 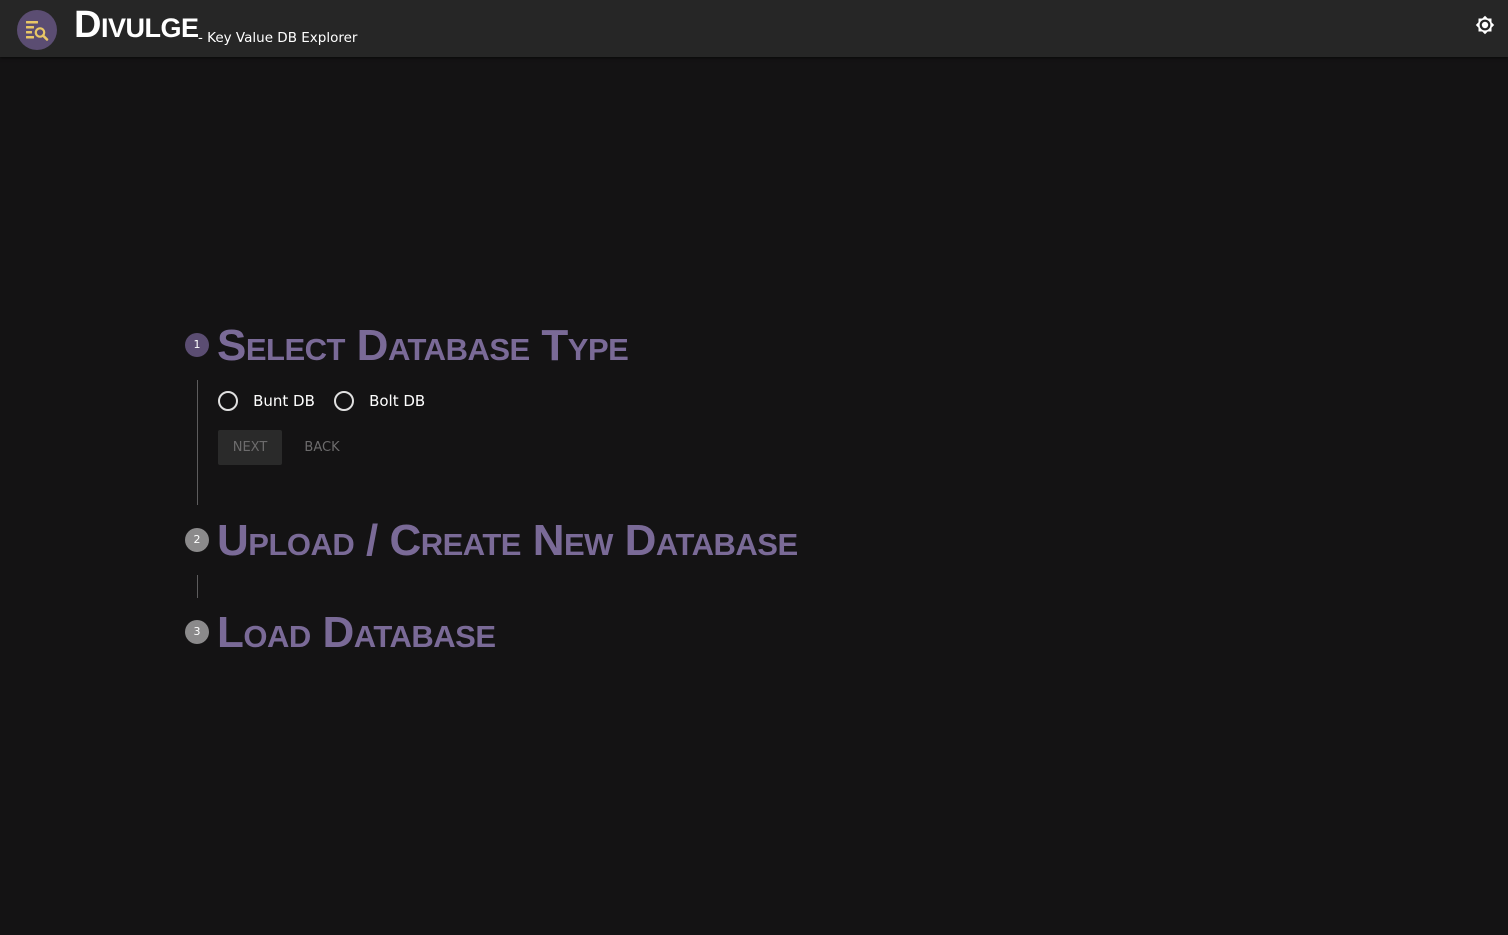 I want to click on step-2-number: 2, so click(x=197, y=540).